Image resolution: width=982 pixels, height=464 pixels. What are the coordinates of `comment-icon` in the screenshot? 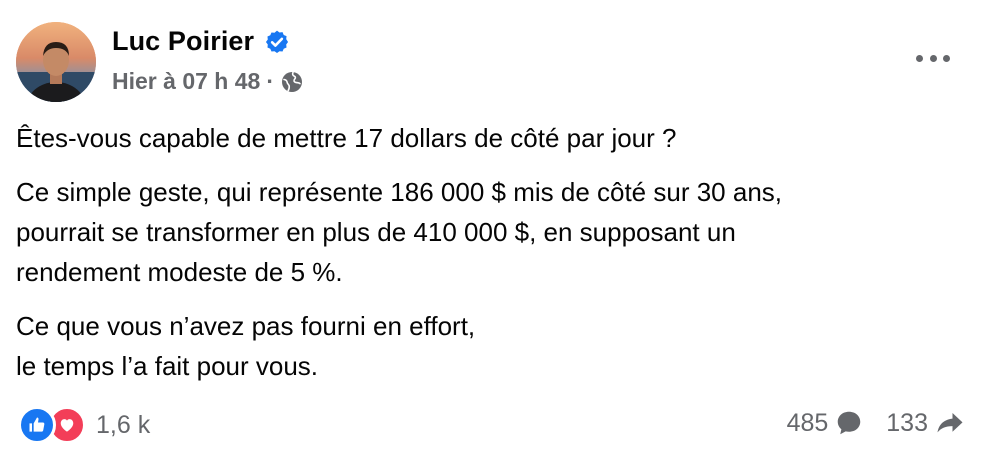 It's located at (849, 423).